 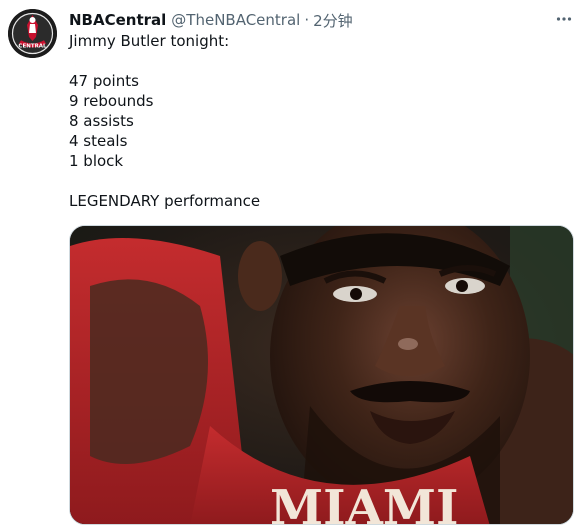 I want to click on avatar: CENTRAL, so click(x=32, y=33).